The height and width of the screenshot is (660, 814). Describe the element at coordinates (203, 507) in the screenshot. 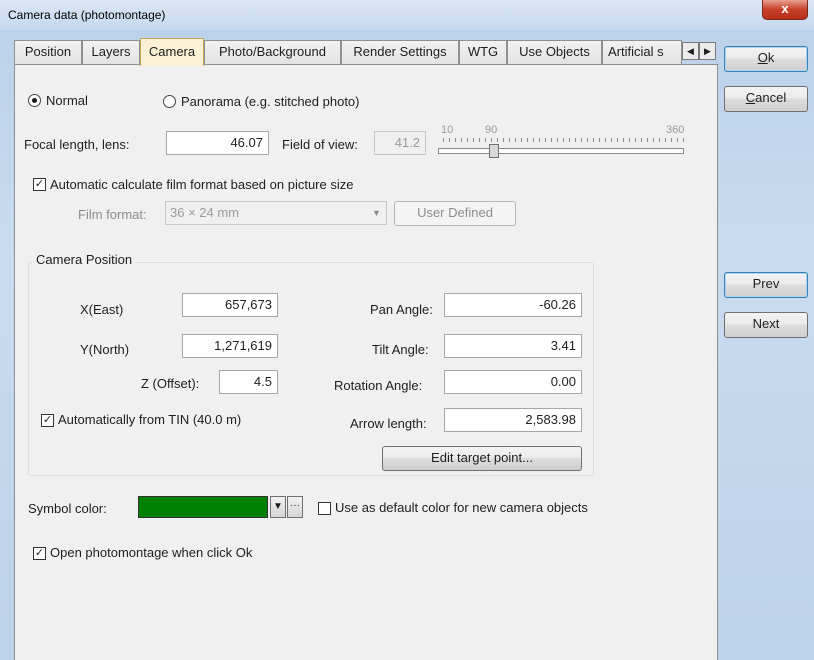

I see `symbol-color-swatch` at that location.